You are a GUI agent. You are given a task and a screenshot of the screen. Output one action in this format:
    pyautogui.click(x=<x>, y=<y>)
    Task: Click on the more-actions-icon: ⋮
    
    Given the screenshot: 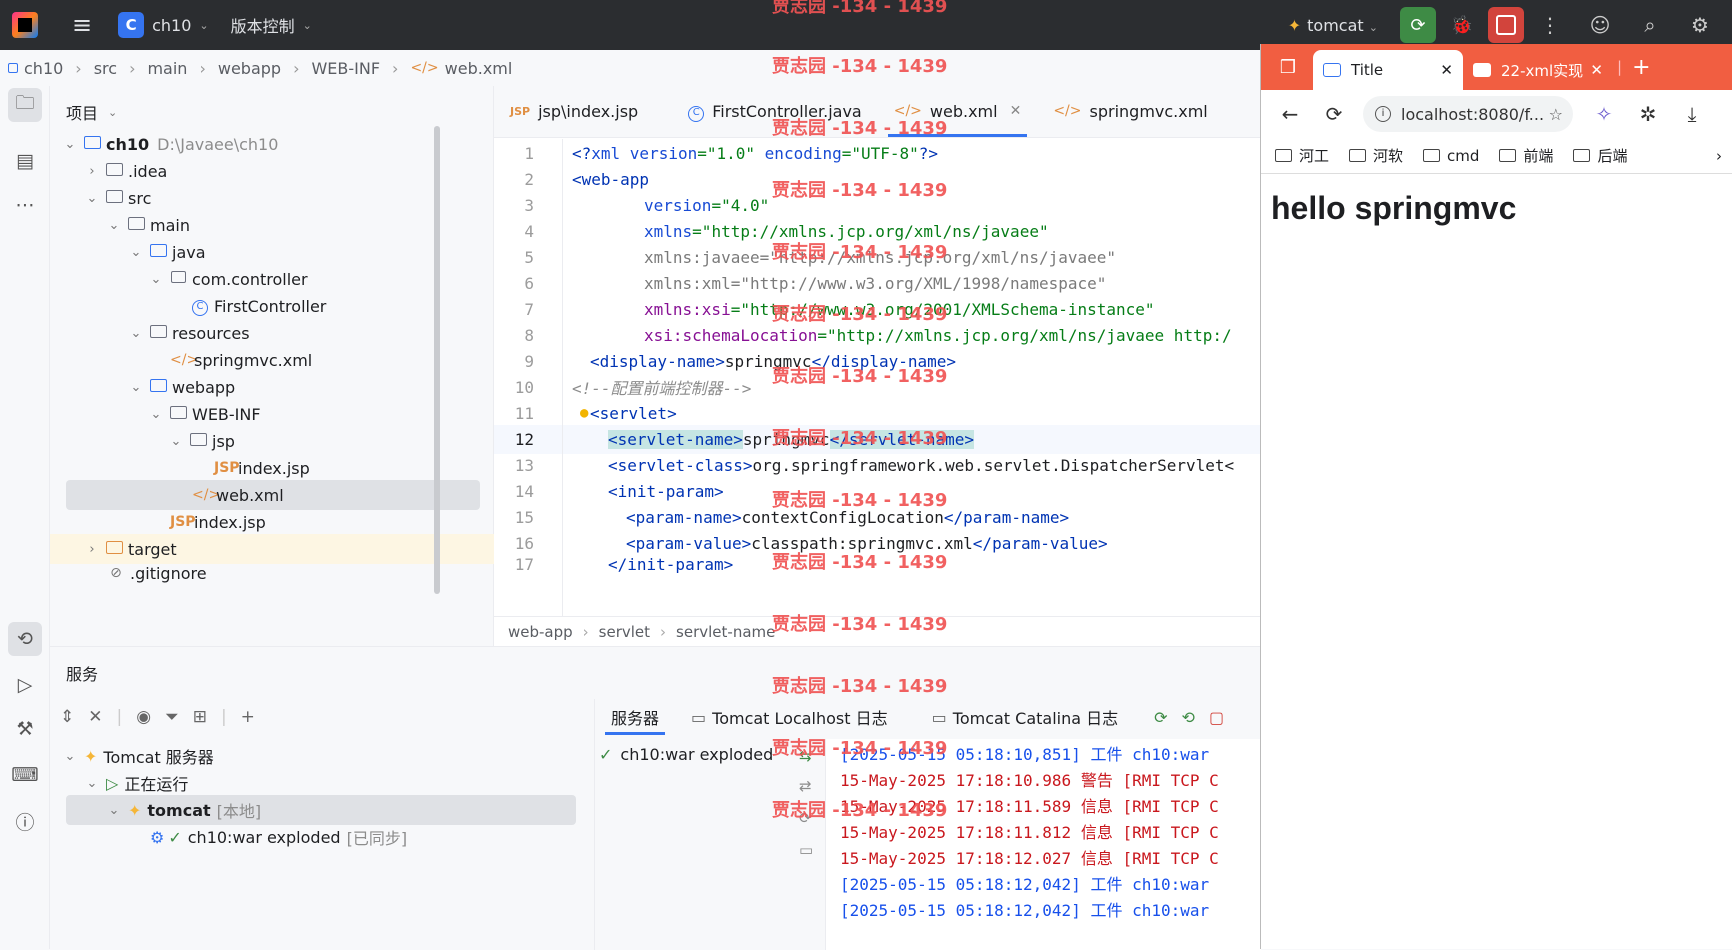 What is the action you would take?
    pyautogui.click(x=1550, y=25)
    